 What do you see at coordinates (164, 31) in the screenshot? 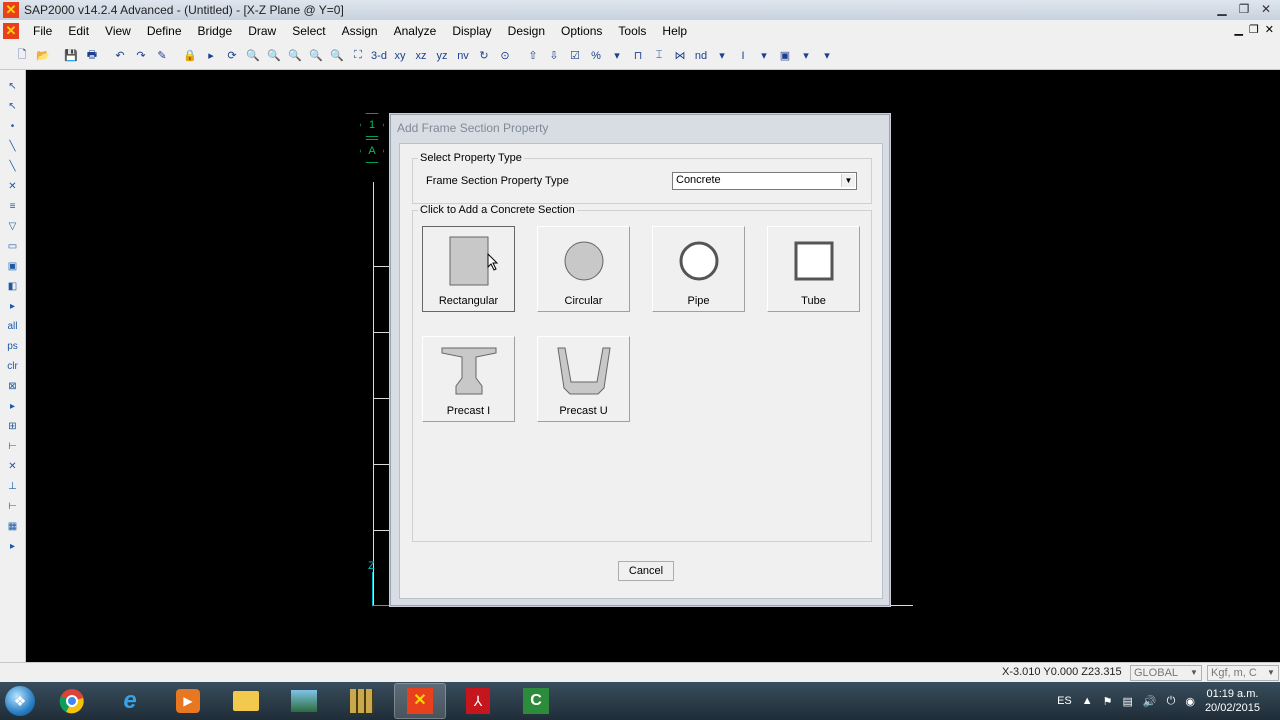
I see `menu-define: Define` at bounding box center [164, 31].